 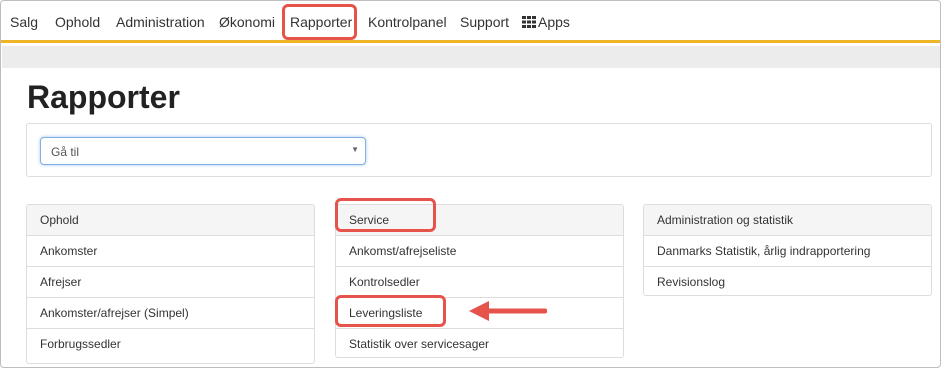 I want to click on report-link-kontrolsedler: Kontrolsedler, so click(x=479, y=282).